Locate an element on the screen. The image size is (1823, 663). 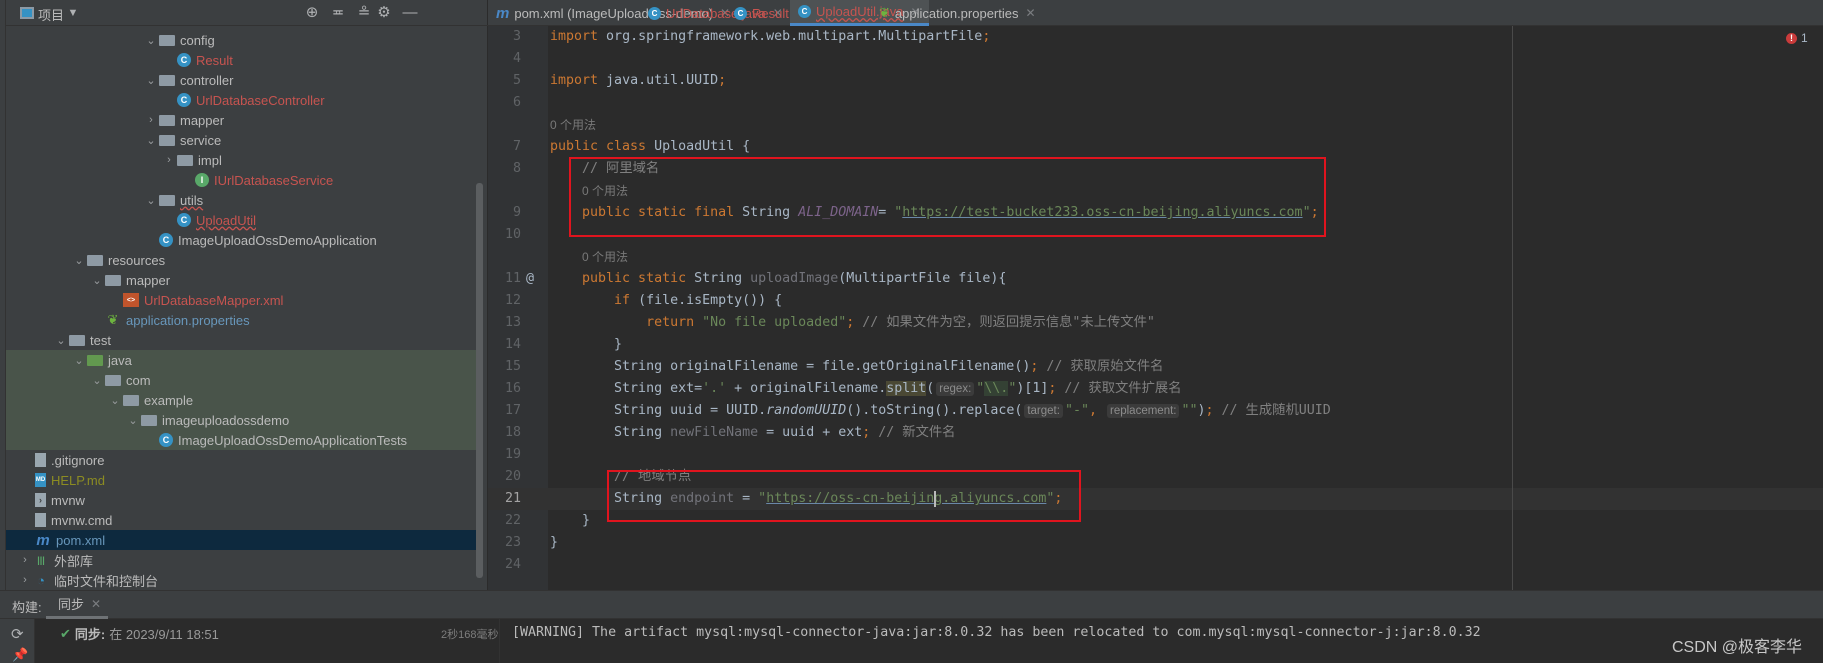
keyword: ; is located at coordinates (1038, 366).